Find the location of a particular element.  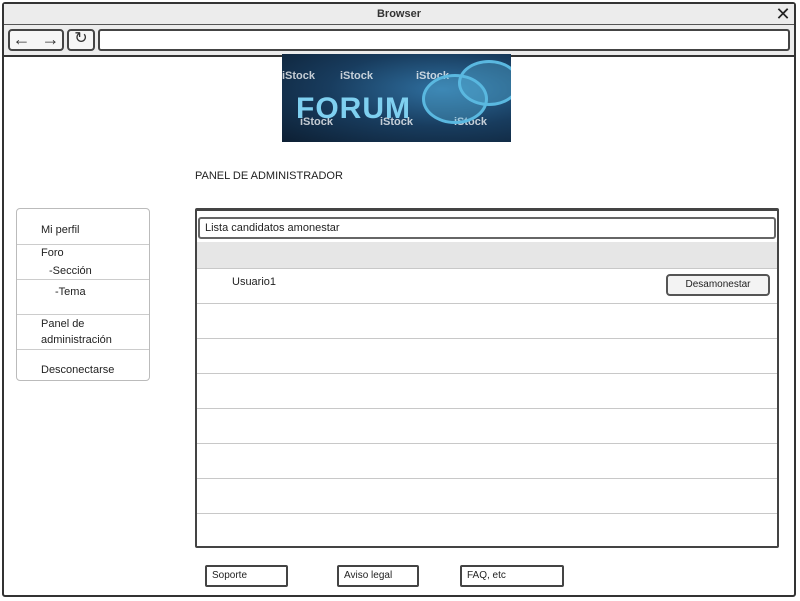

sidebar-item-foro: Foro is located at coordinates (52, 253).